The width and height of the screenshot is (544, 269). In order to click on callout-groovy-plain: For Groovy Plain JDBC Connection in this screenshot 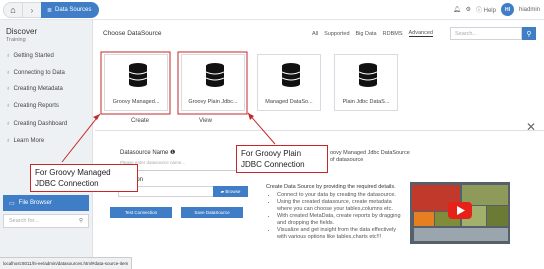, I will do `click(282, 159)`.